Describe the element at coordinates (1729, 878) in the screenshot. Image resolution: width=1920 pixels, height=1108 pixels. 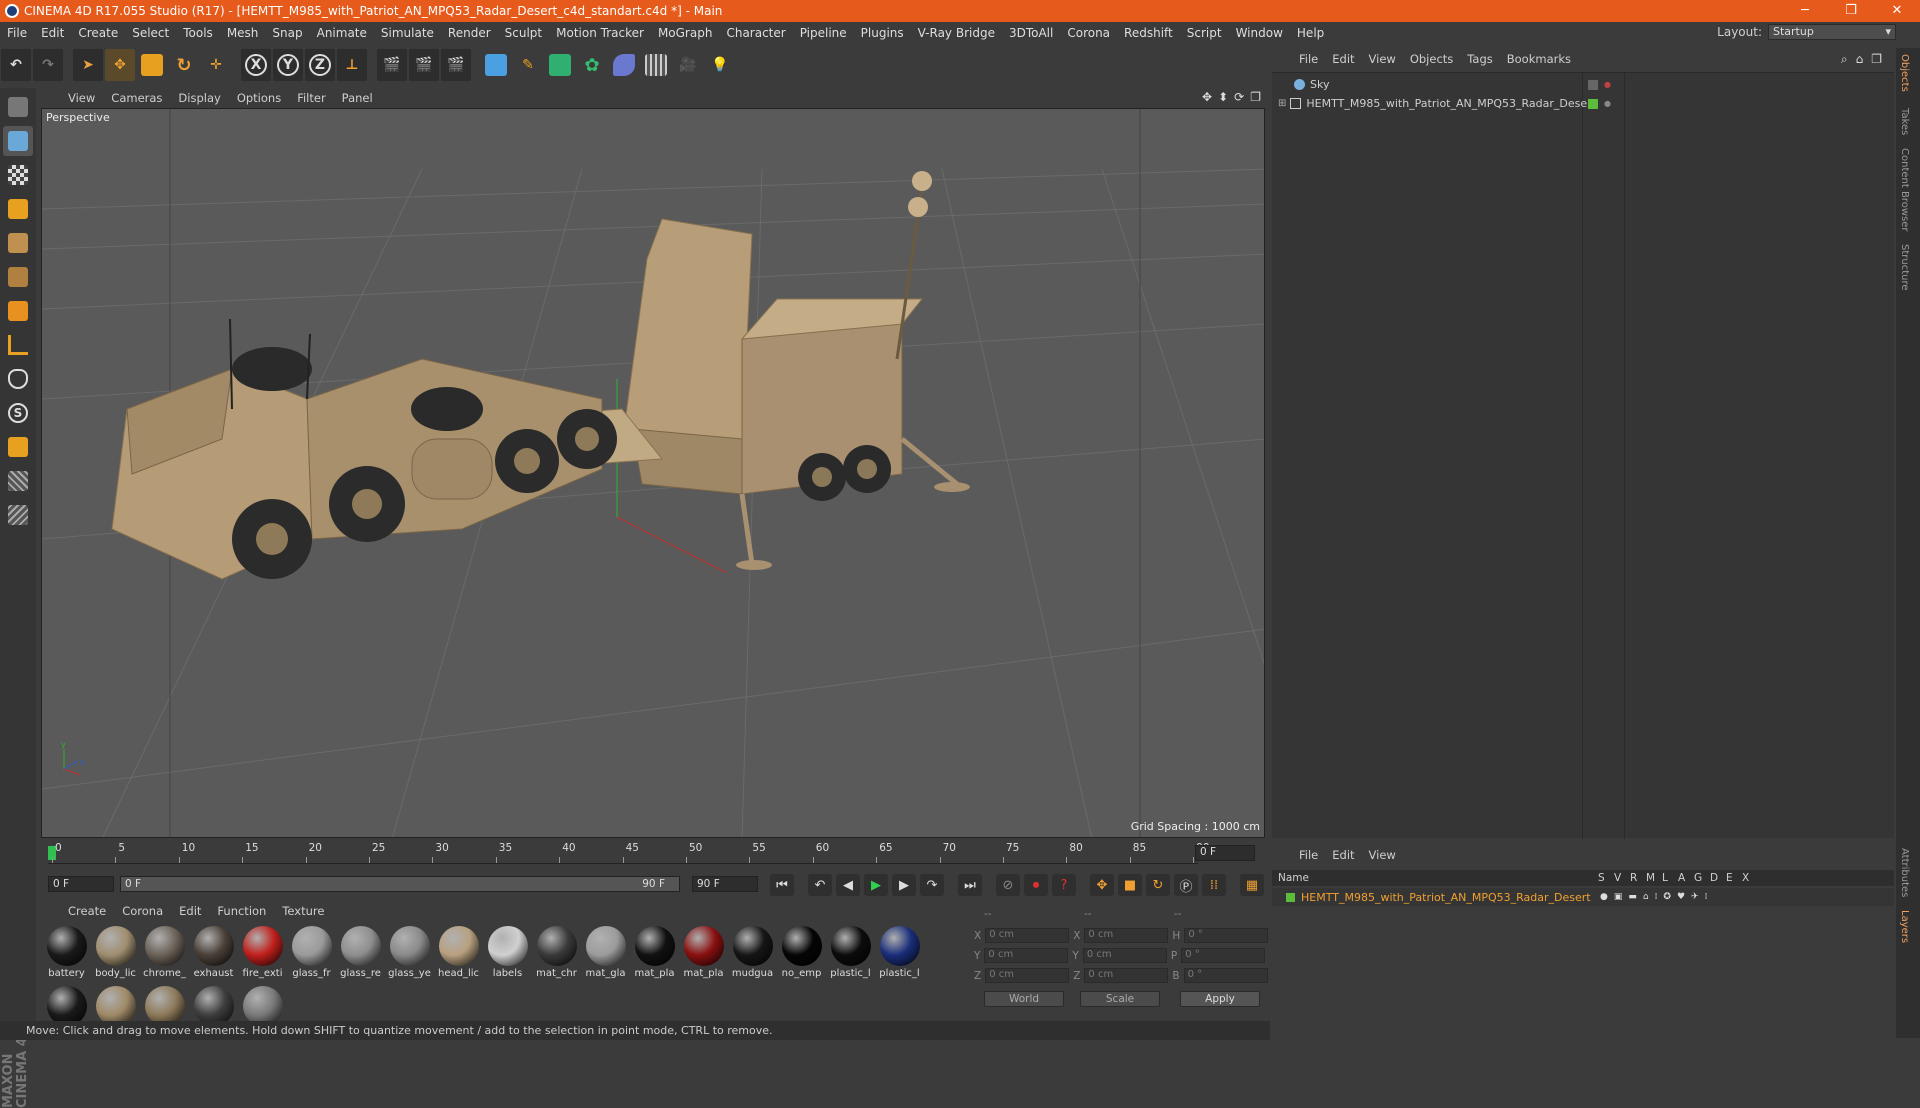
I see `column-e: E` at that location.